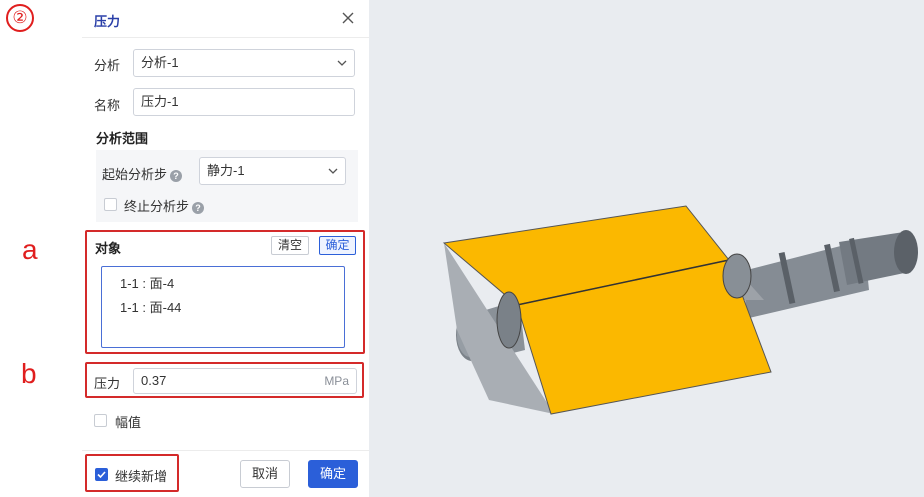 The width and height of the screenshot is (924, 497). Describe the element at coordinates (157, 206) in the screenshot. I see `end-step-label-text: 终止分析步` at that location.